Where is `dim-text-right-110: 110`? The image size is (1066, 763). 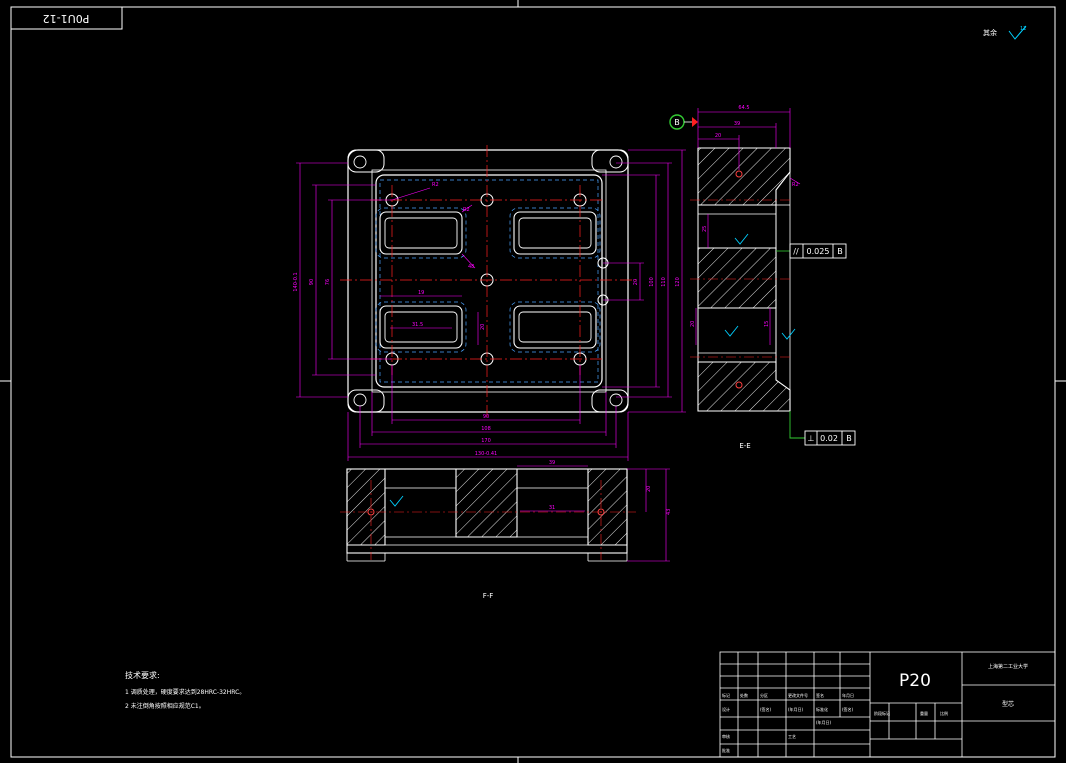 dim-text-right-110: 110 is located at coordinates (664, 282).